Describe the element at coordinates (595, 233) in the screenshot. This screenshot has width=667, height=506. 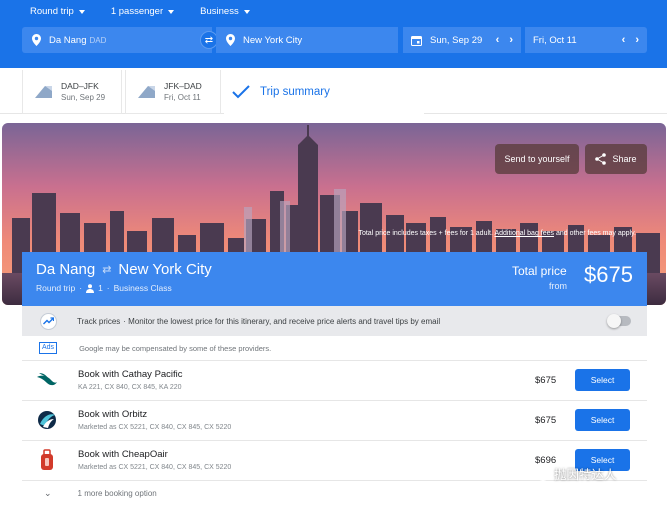
I see `disclaimer-text-end: and other fees may apply.` at that location.